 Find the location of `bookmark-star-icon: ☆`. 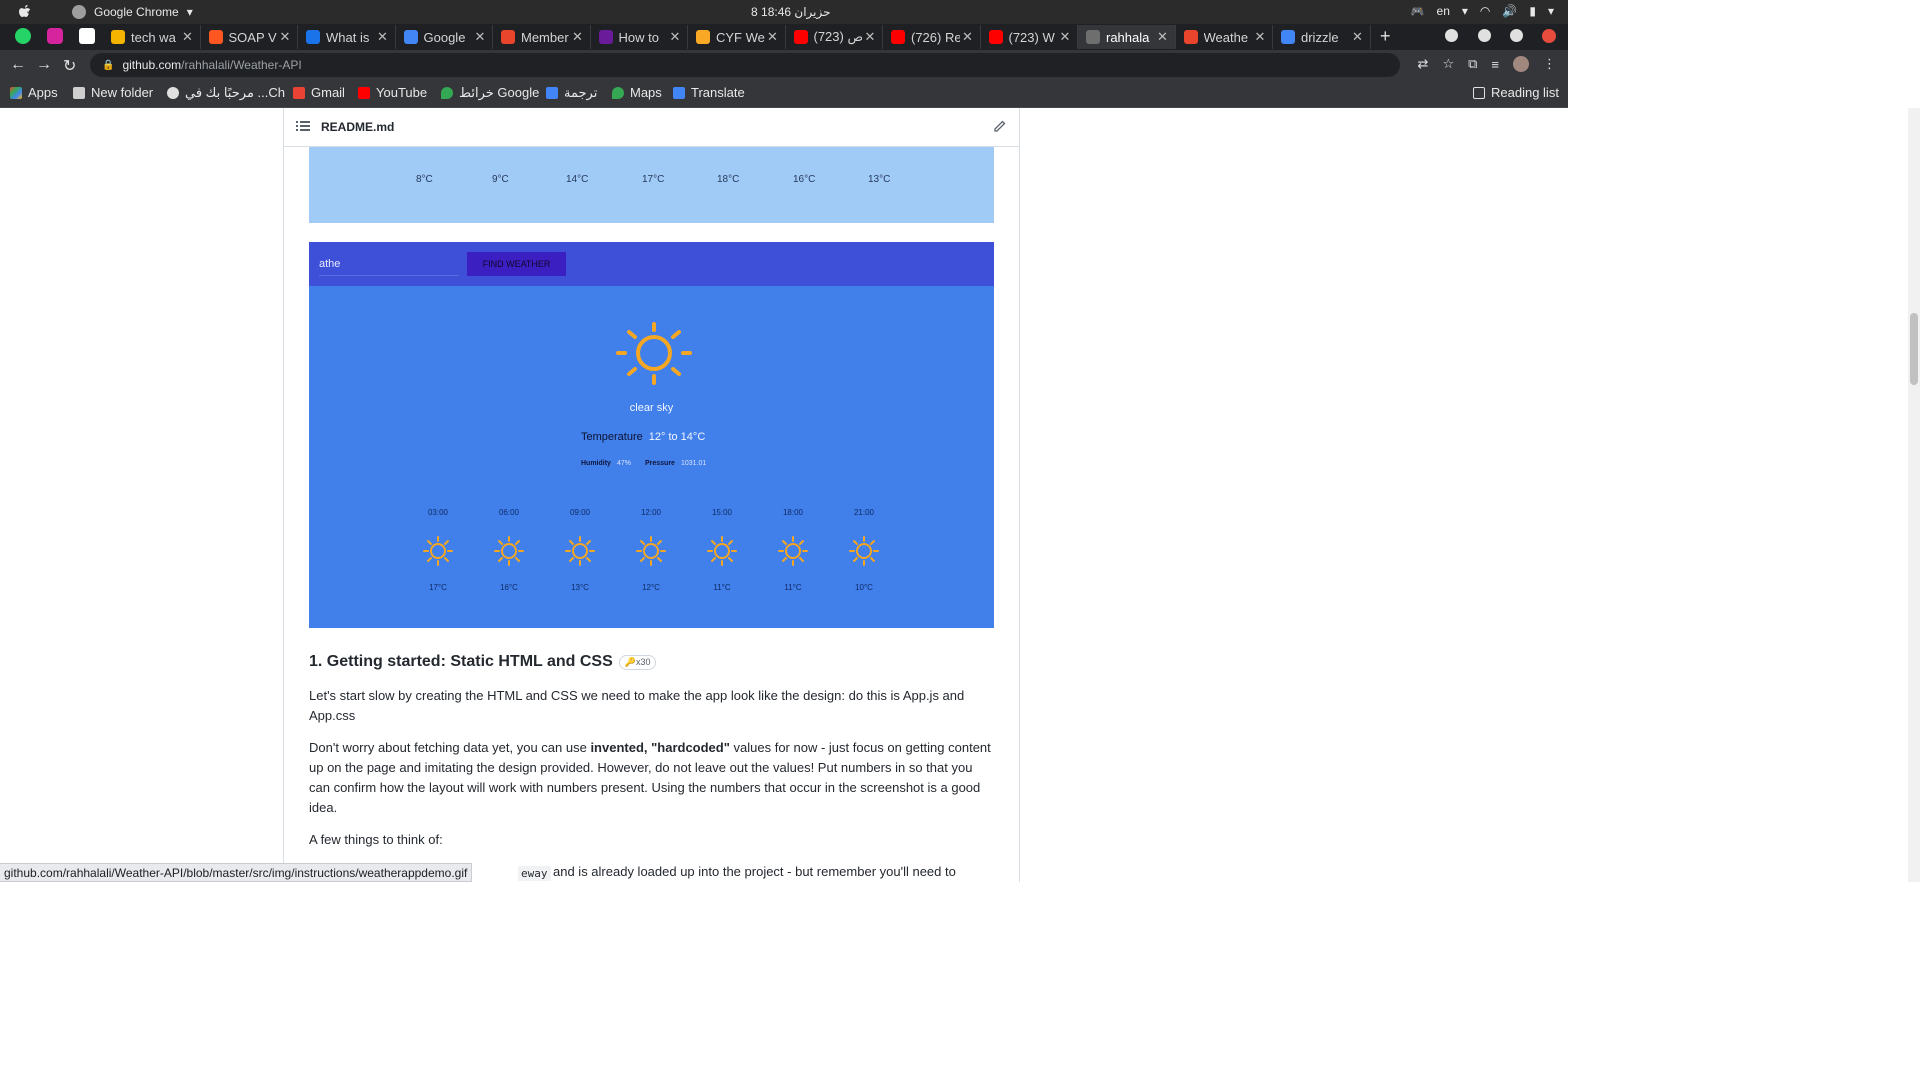

bookmark-star-icon: ☆ is located at coordinates (1448, 64).